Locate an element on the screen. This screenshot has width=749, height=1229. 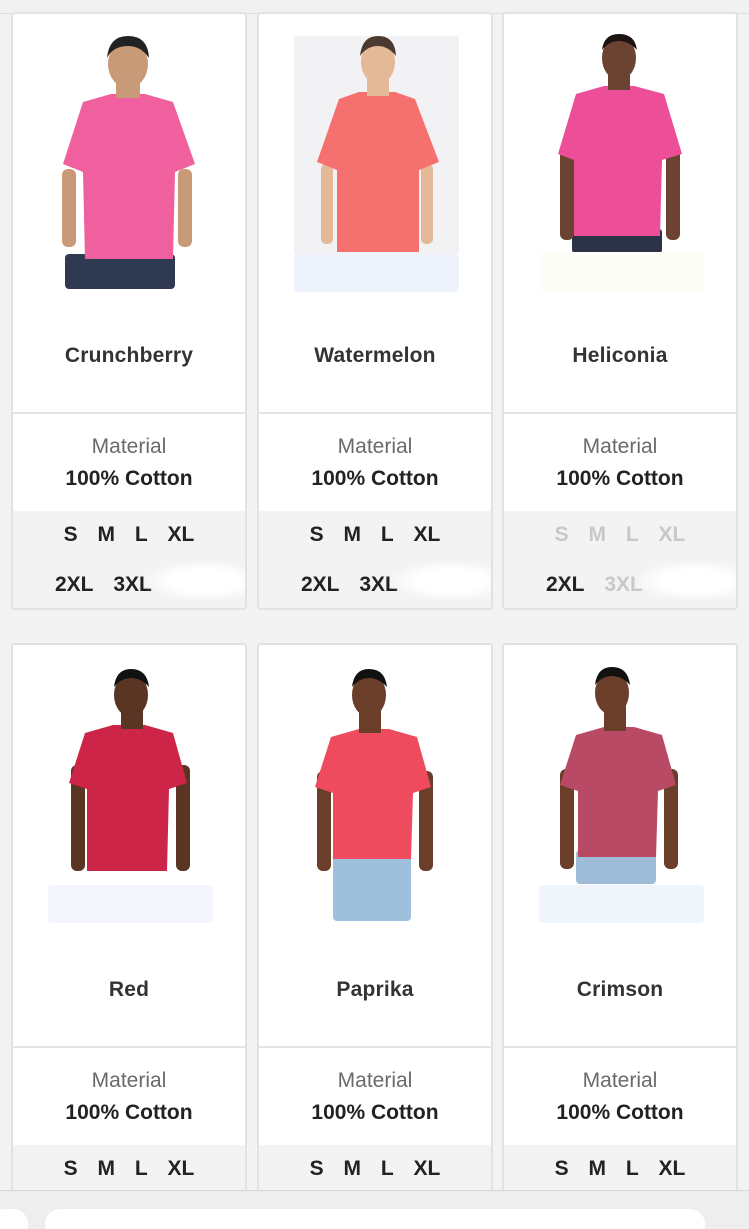
product-card-crimson: Crimson Material 100% Cotton S M L XL is located at coordinates (620, 923).